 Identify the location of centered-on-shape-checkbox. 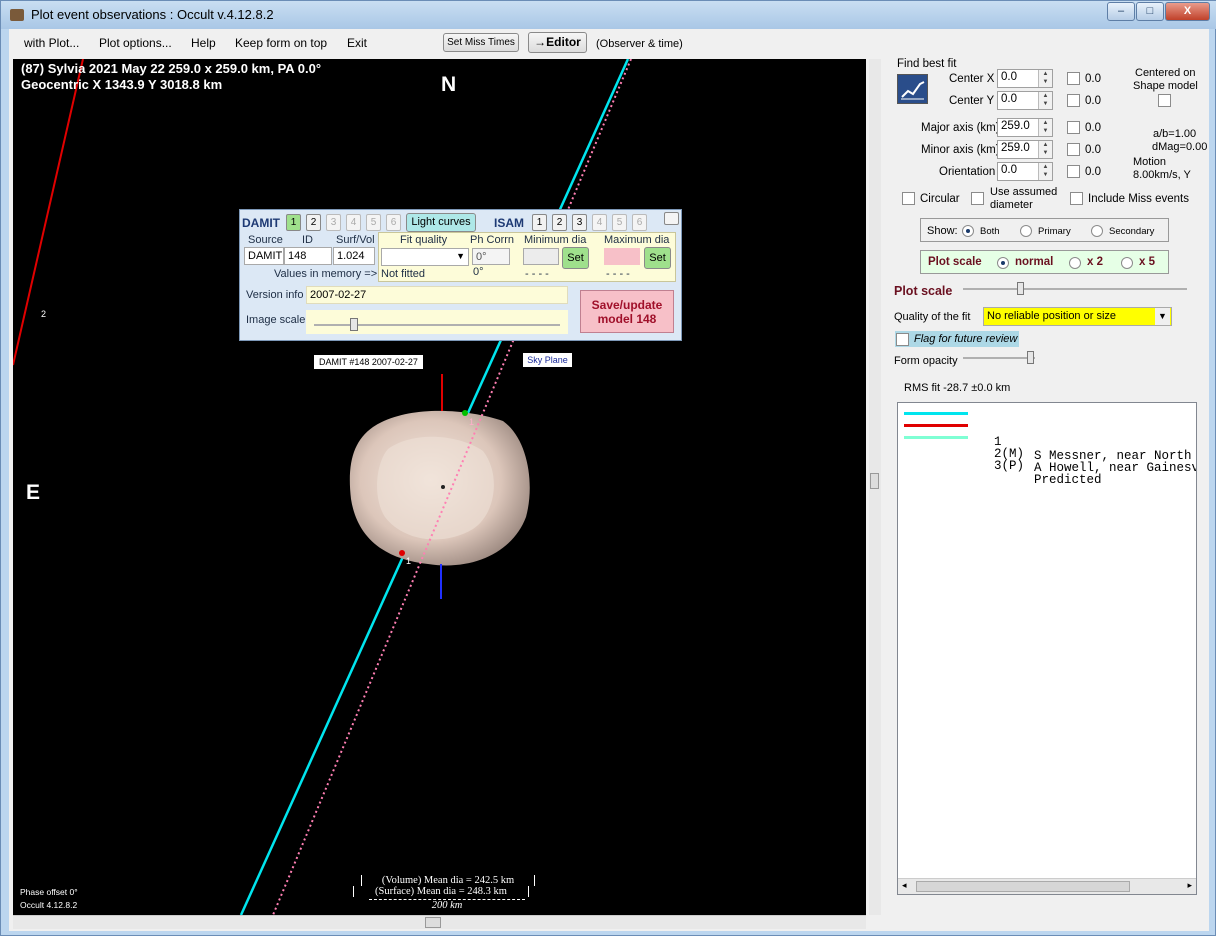
(1164, 100).